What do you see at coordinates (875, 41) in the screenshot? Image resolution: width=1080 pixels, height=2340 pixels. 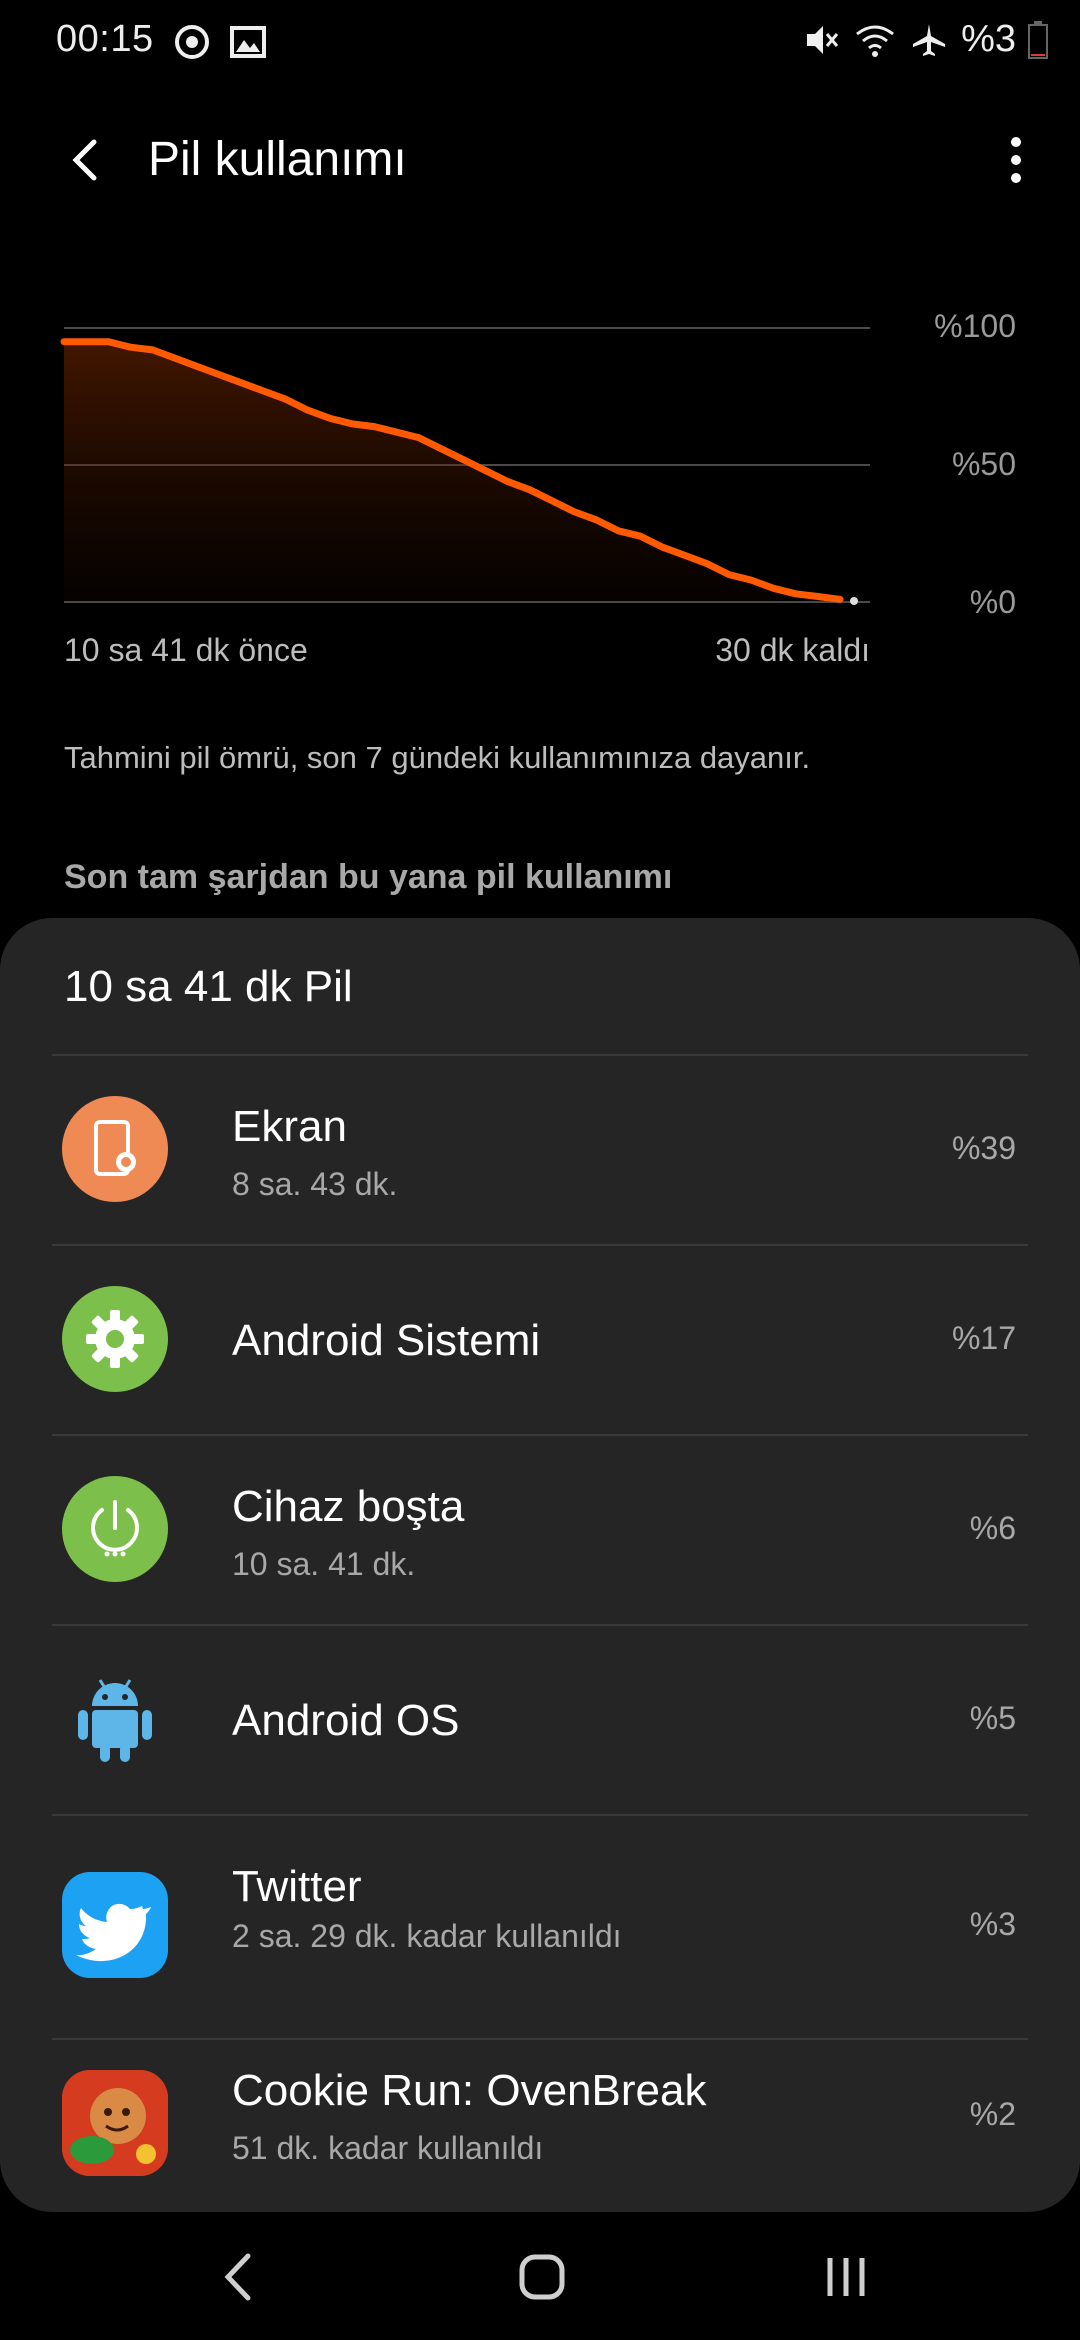 I see `wifi-icon` at bounding box center [875, 41].